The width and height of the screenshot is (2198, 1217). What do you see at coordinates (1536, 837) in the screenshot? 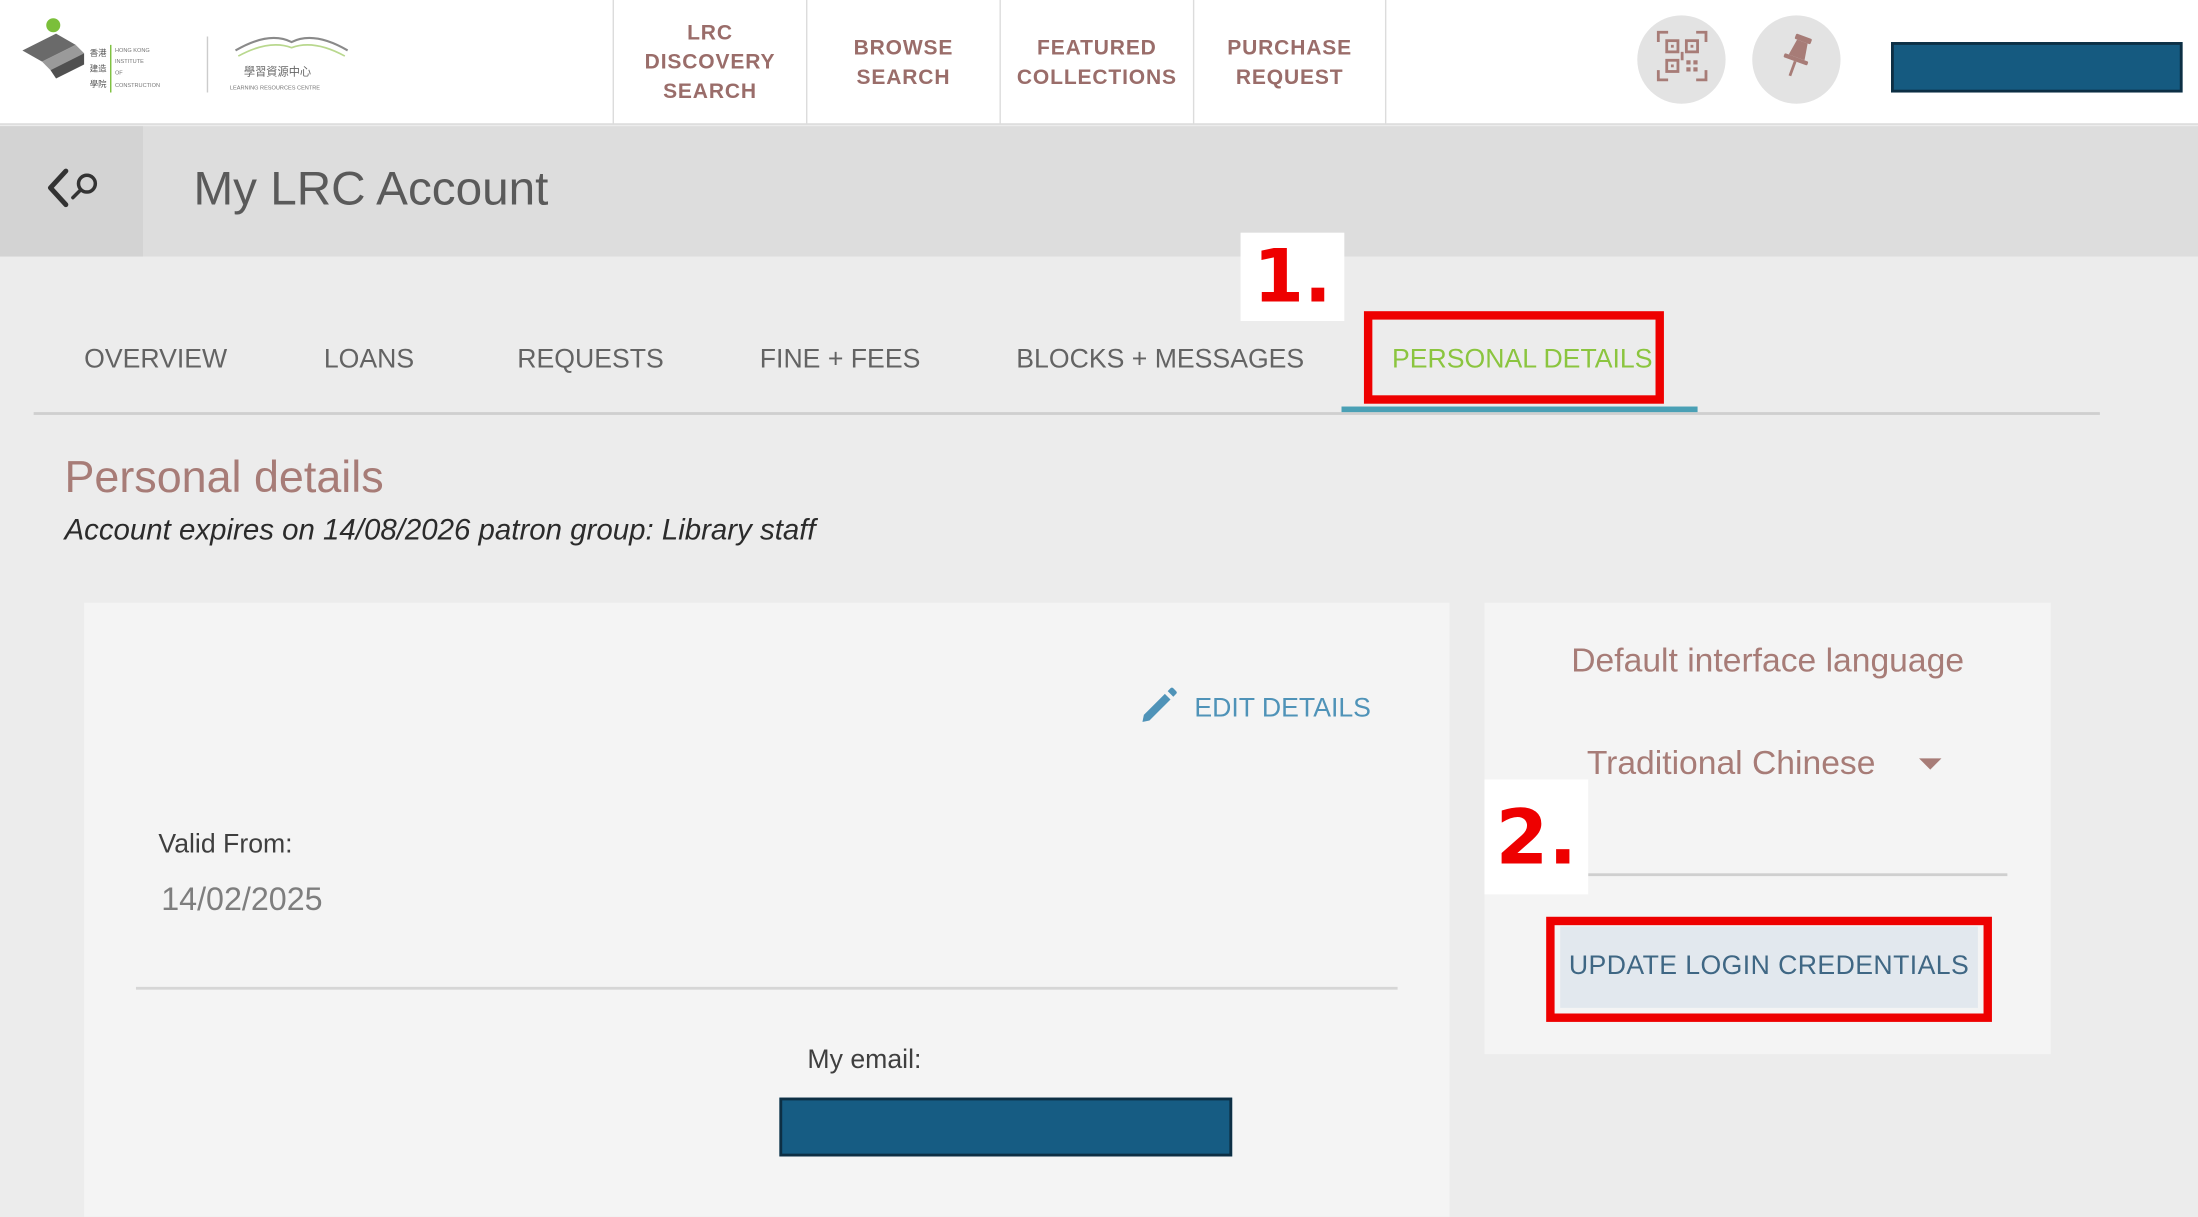
I see `annotation-step-2: 2.` at bounding box center [1536, 837].